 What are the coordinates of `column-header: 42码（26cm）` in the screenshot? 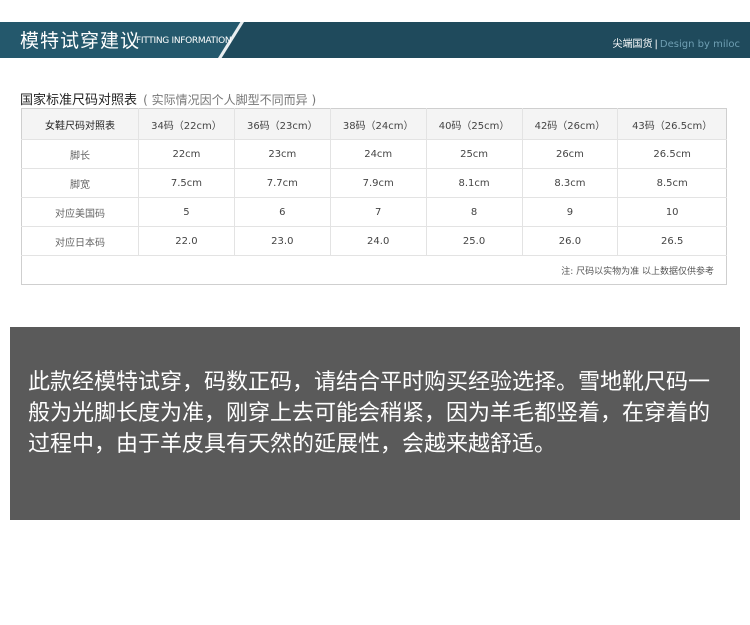 It's located at (570, 124).